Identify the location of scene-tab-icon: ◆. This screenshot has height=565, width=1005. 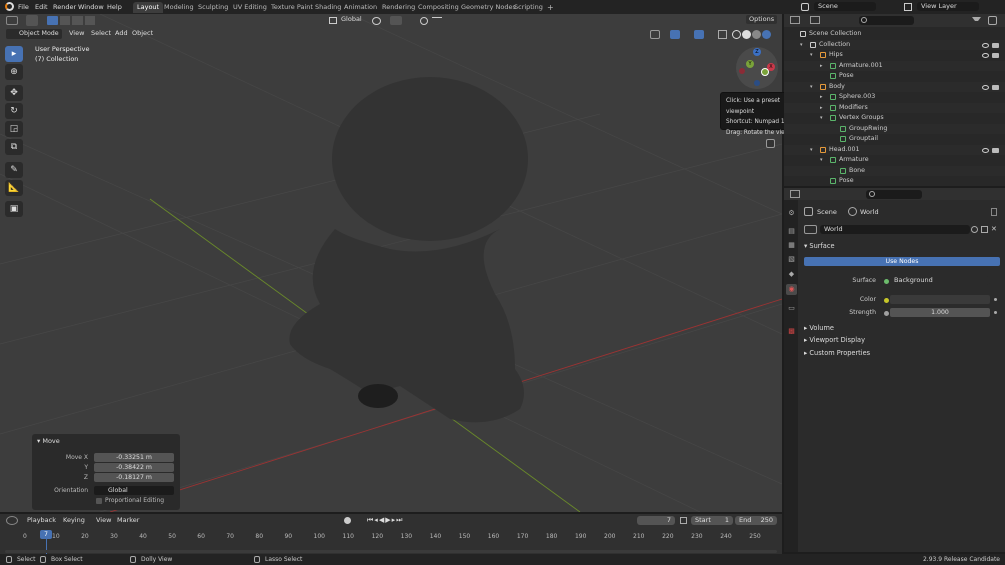
(791, 274).